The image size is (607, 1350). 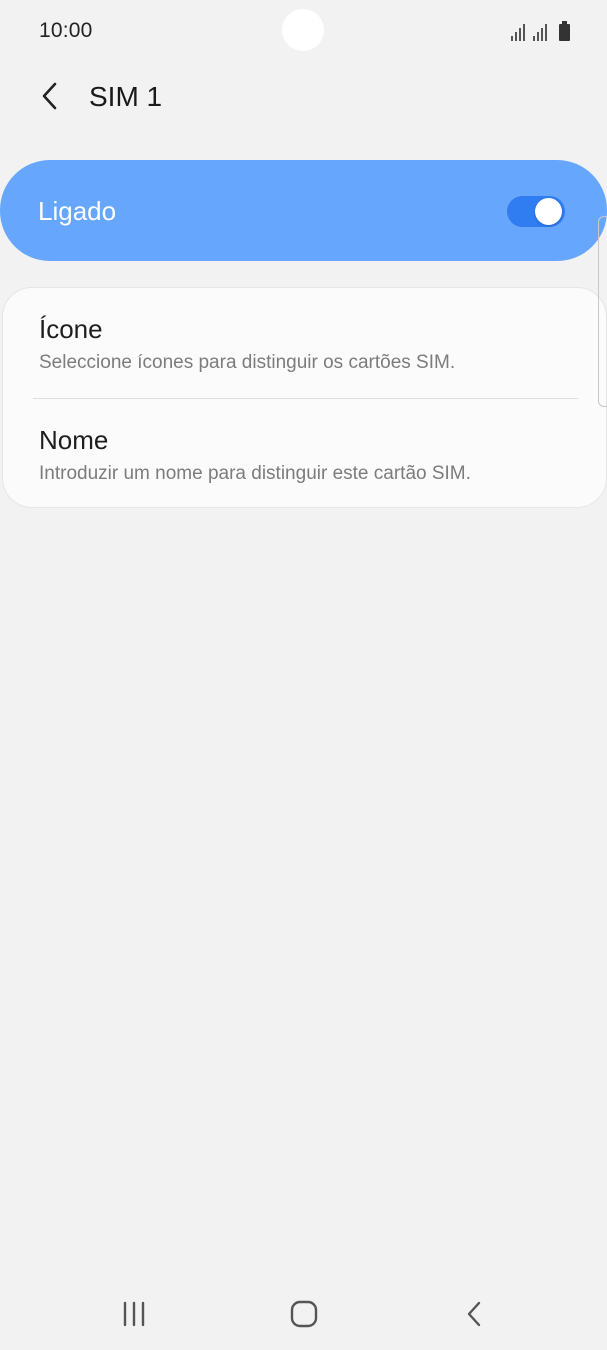 What do you see at coordinates (71, 329) in the screenshot?
I see `setting-item-title: Ícone` at bounding box center [71, 329].